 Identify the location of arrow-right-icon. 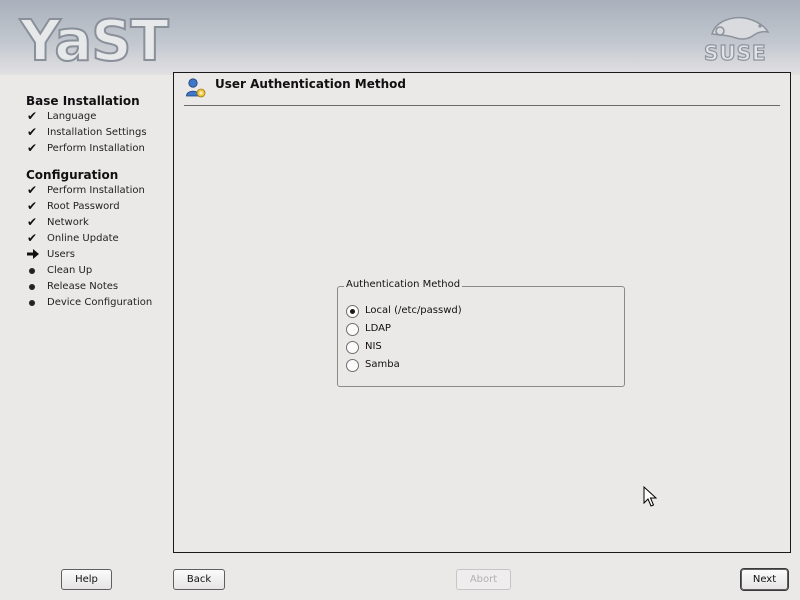
(33, 254).